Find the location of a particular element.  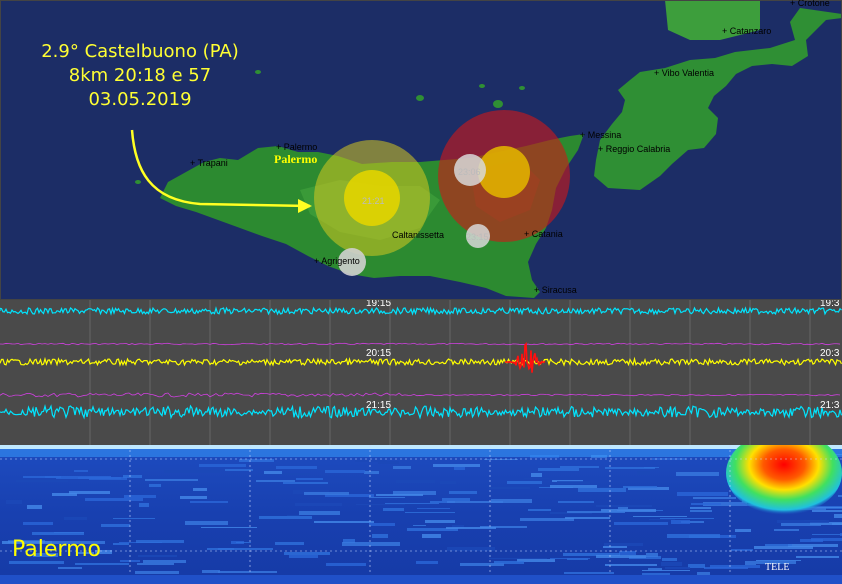

annotation-line-3: 03.05.2019 is located at coordinates (140, 99).